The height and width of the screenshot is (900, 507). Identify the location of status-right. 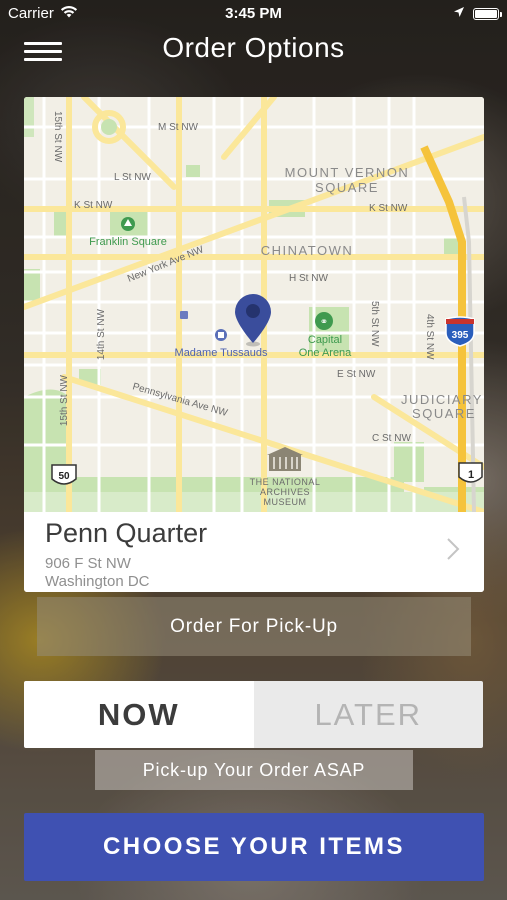
(477, 13).